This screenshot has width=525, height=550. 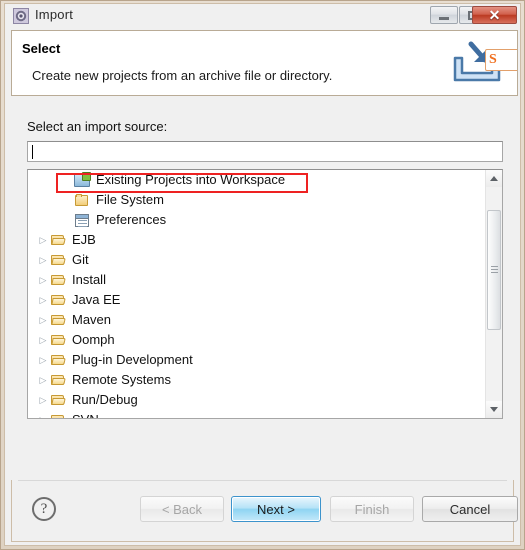 What do you see at coordinates (494, 409) in the screenshot?
I see `scroll-down-icon` at bounding box center [494, 409].